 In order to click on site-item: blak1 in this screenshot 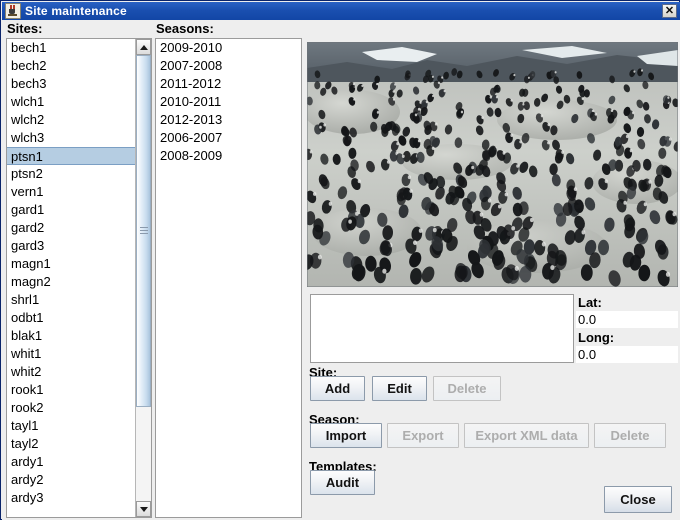, I will do `click(71, 336)`.